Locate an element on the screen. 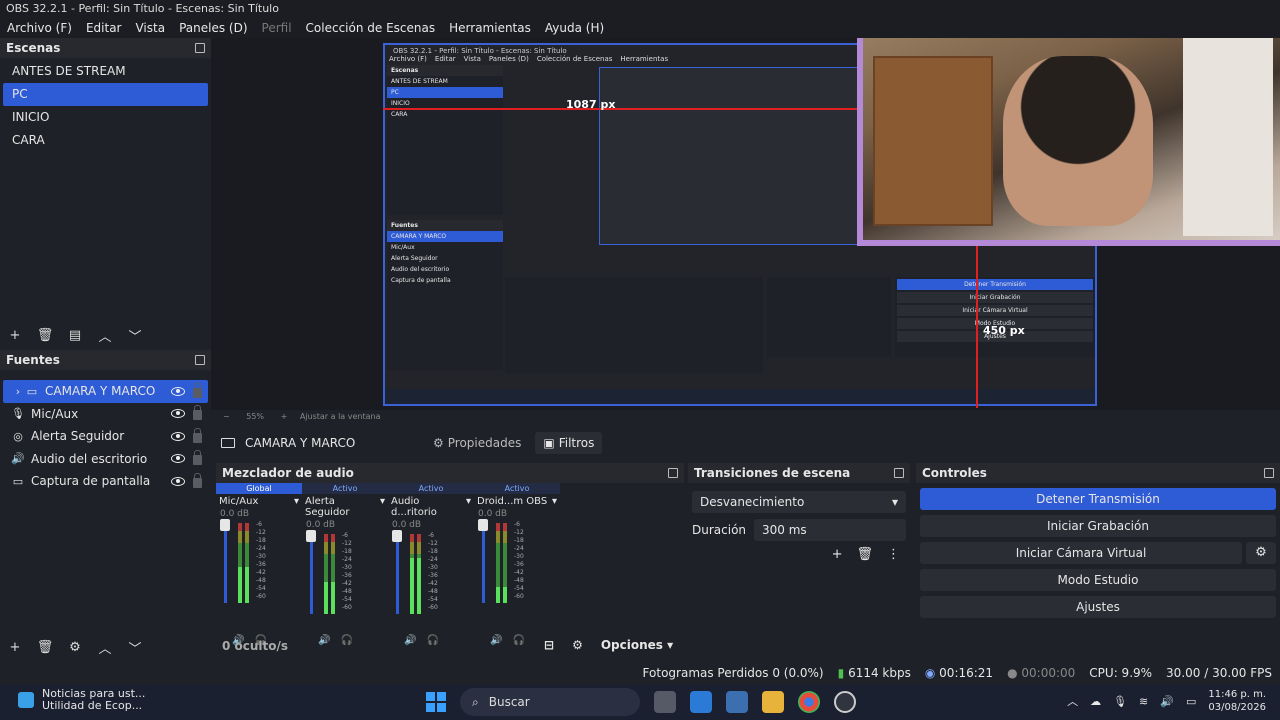 The width and height of the screenshot is (1280, 720). cloud-icon: ☁ is located at coordinates (1095, 701).